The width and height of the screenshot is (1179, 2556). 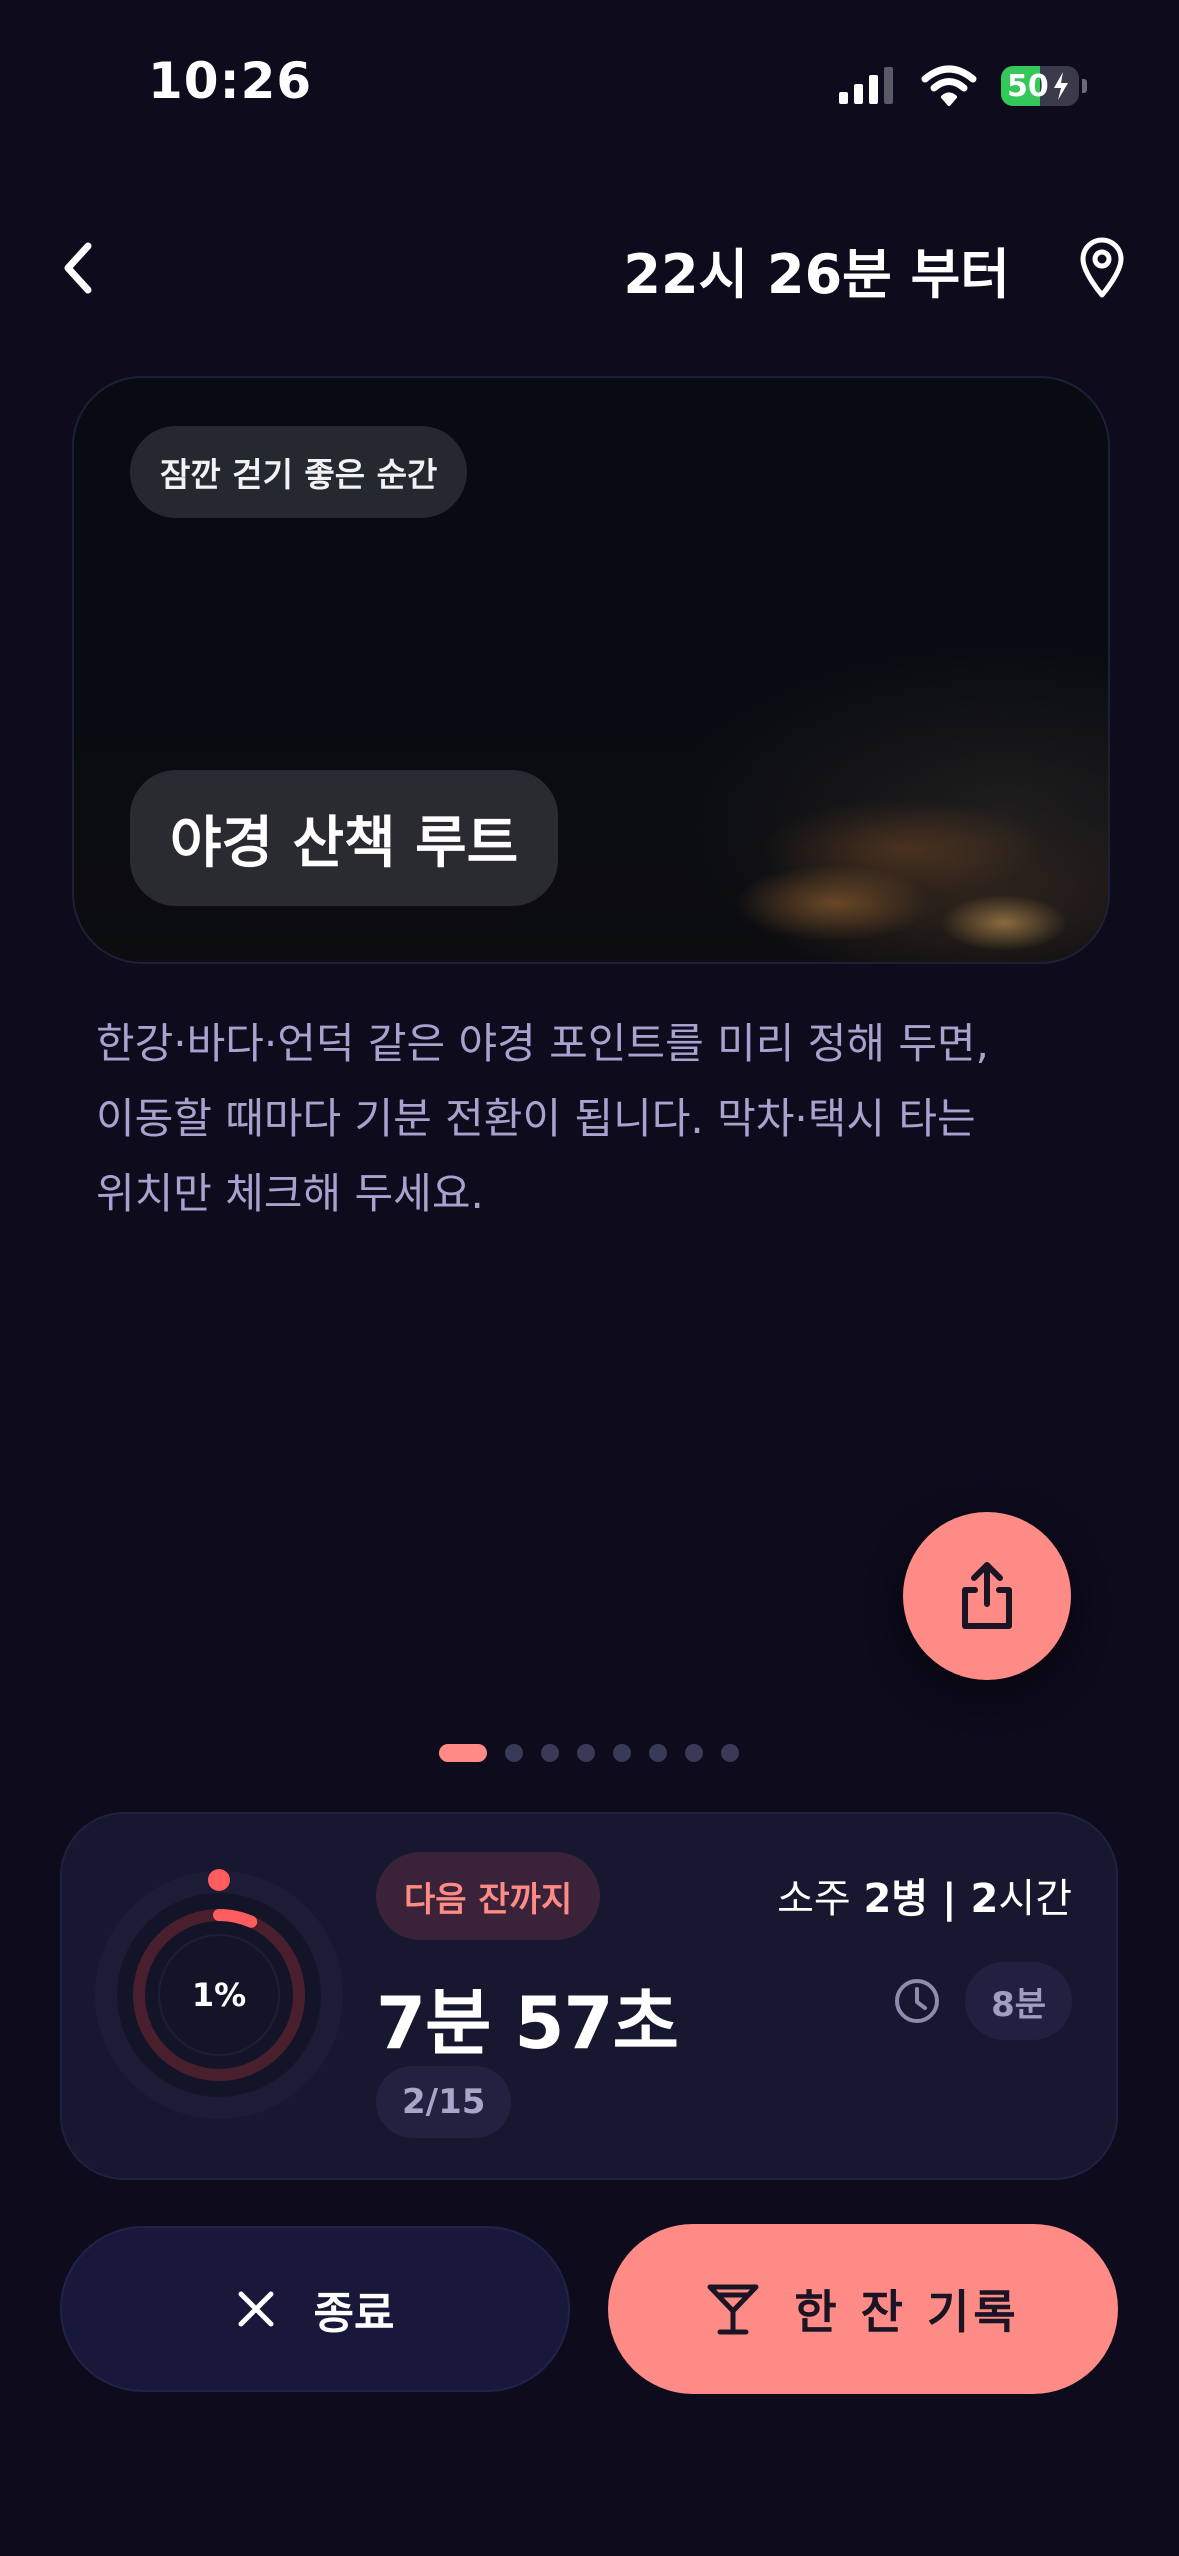 What do you see at coordinates (816, 274) in the screenshot?
I see `page-title: 22시 26분 부터` at bounding box center [816, 274].